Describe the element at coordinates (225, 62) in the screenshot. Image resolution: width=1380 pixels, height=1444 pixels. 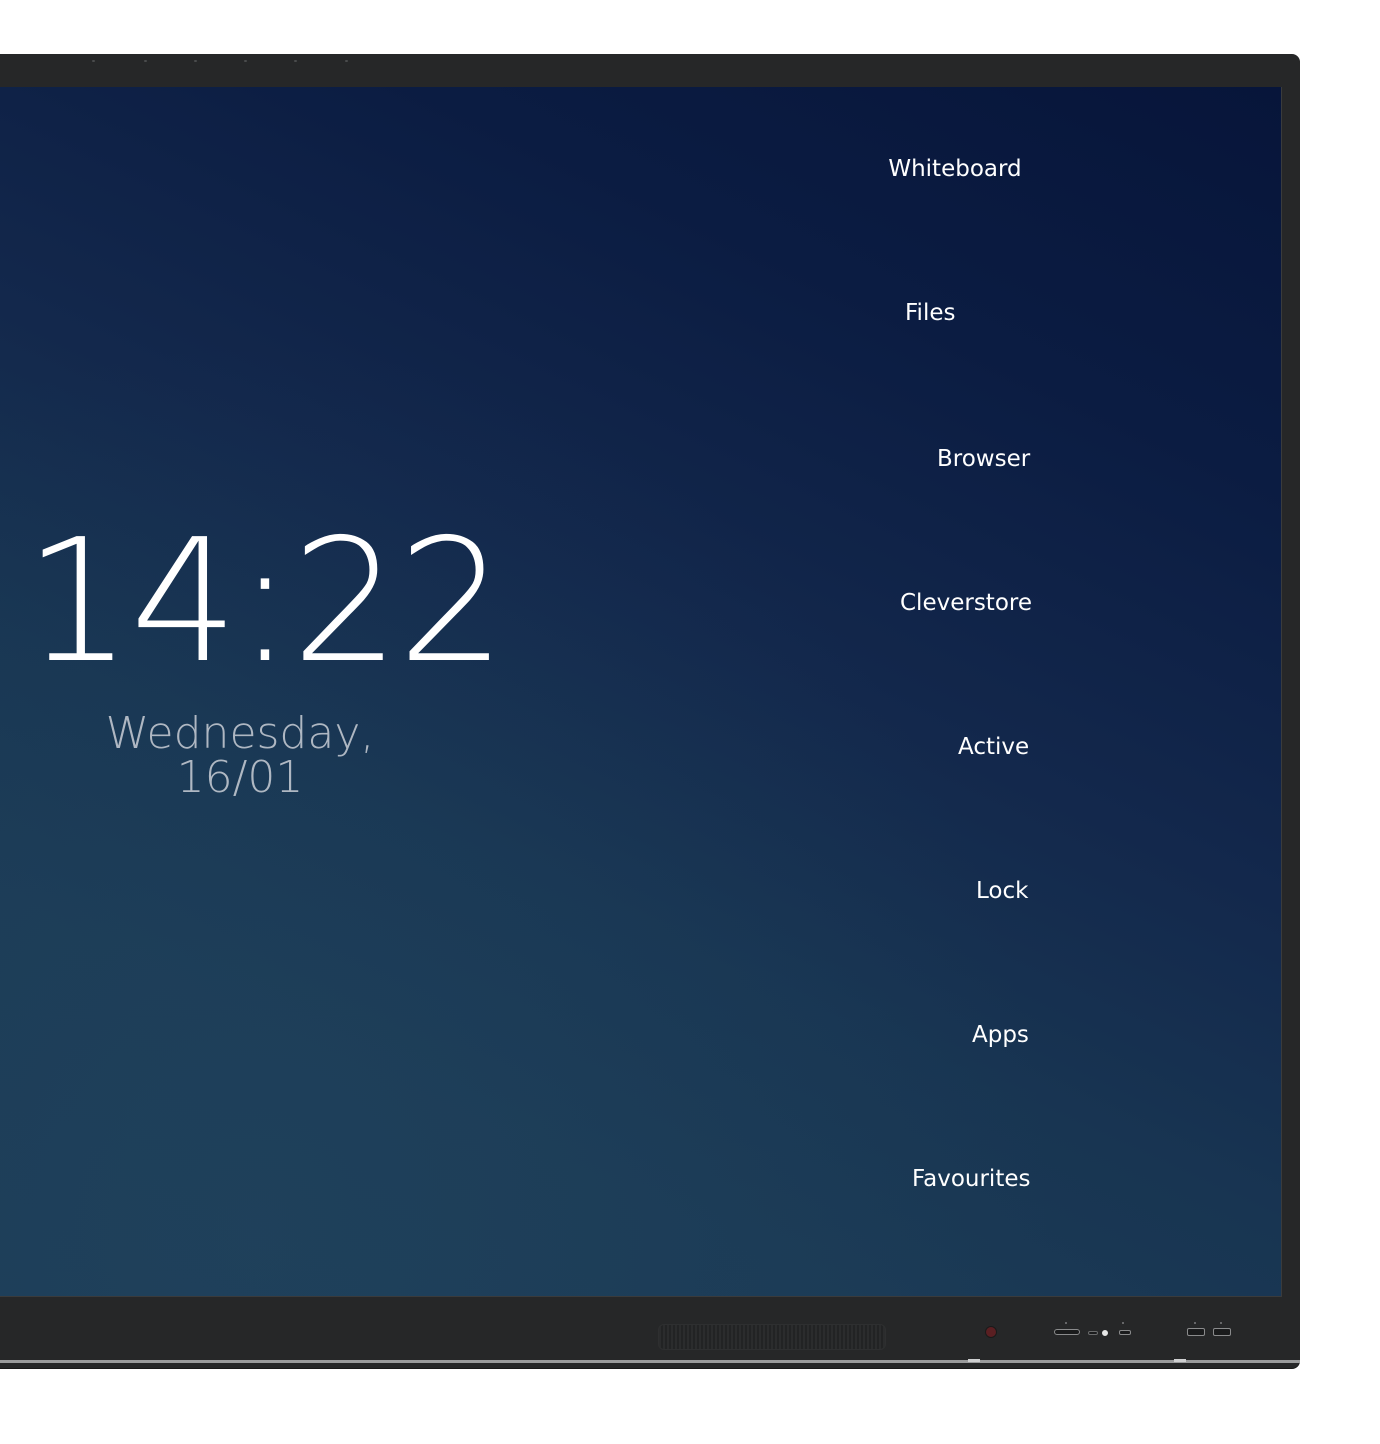
I see `bezel-microphone-array` at that location.